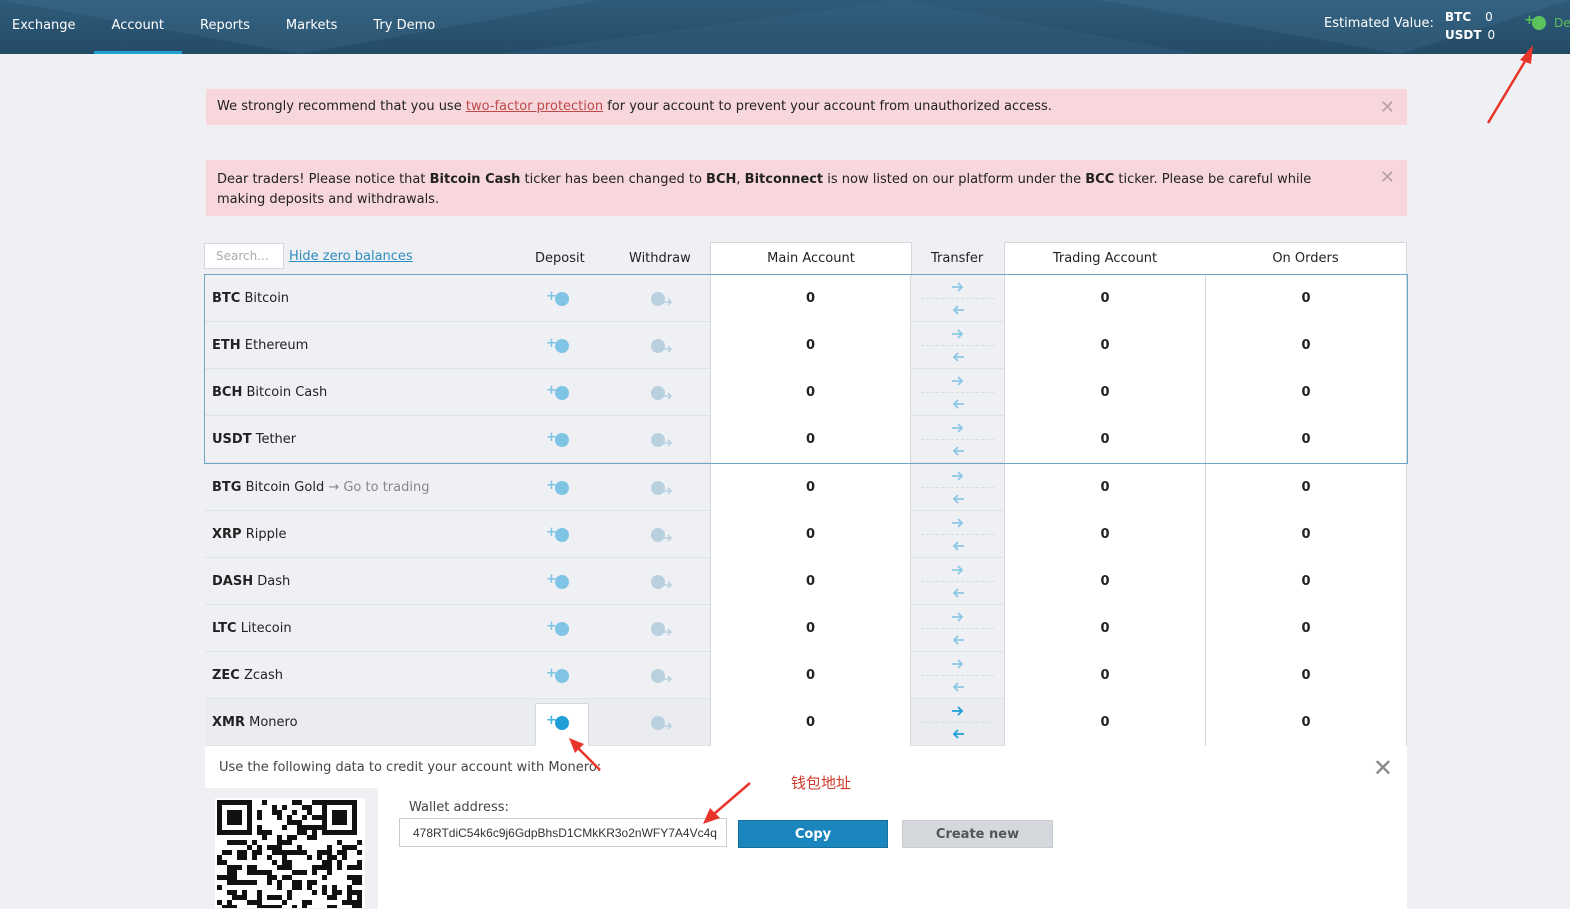 Image resolution: width=1570 pixels, height=909 pixels. Describe the element at coordinates (1463, 35) in the screenshot. I see `usdt-label: USDT` at that location.